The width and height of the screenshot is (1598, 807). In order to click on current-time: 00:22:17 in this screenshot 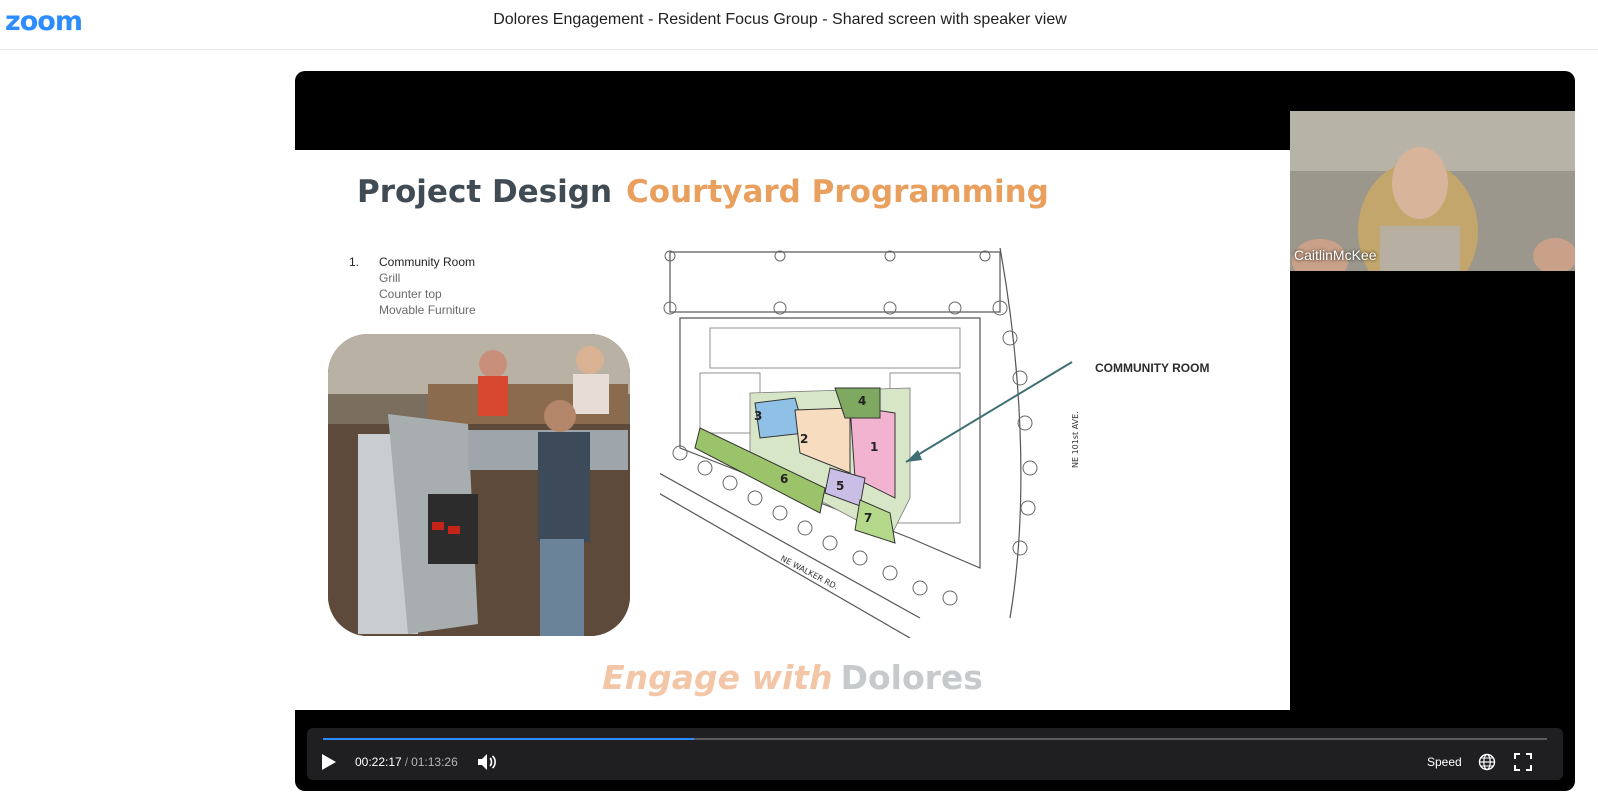, I will do `click(378, 762)`.